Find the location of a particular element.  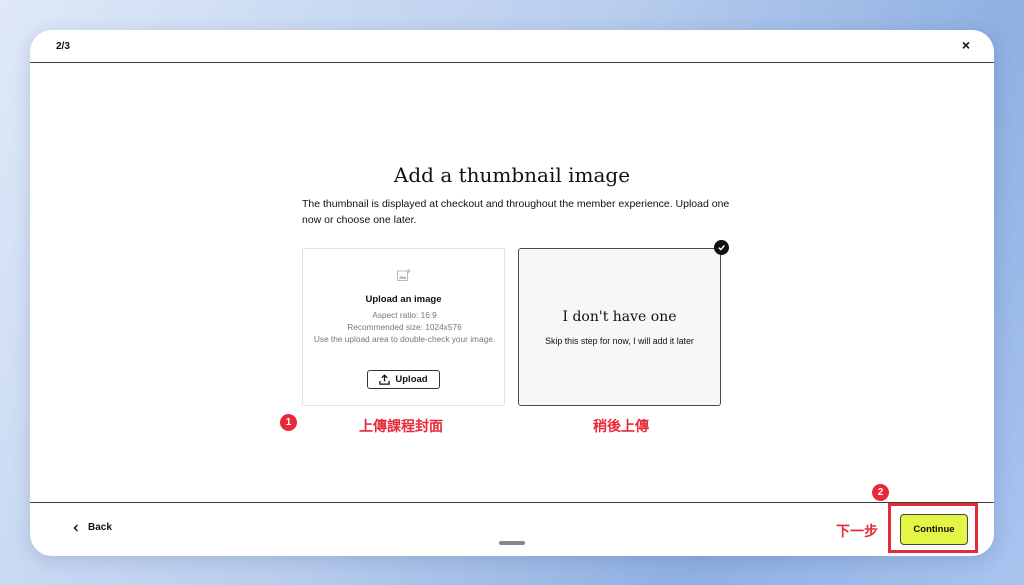

no-thumbnail-title: I don't have one is located at coordinates (619, 317).